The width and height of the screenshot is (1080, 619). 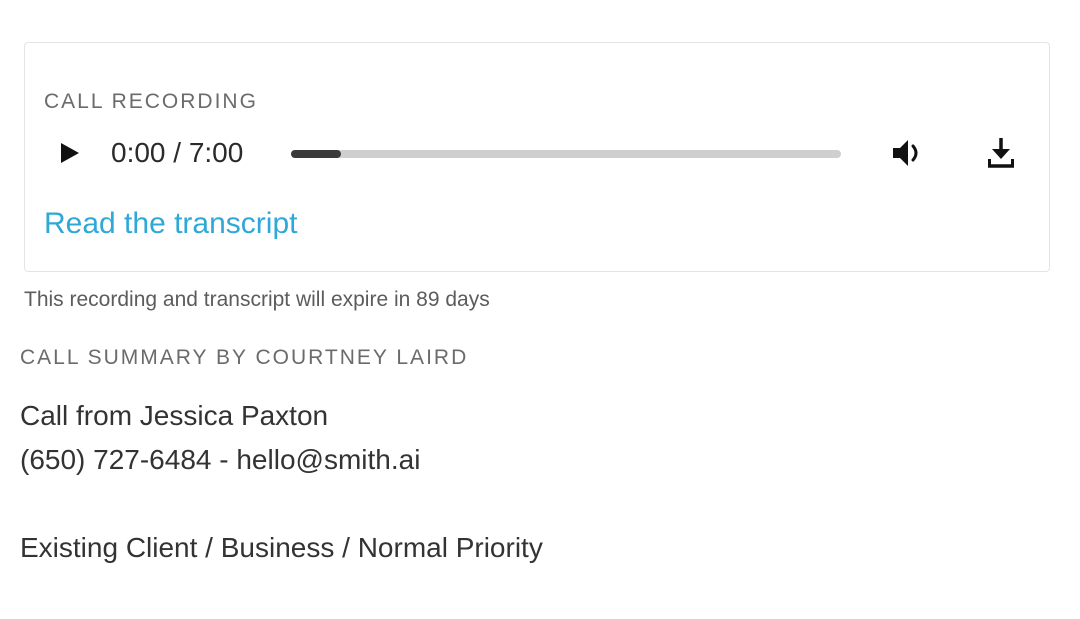 I want to click on playback-time: 0:00 / 7:00, so click(x=177, y=152).